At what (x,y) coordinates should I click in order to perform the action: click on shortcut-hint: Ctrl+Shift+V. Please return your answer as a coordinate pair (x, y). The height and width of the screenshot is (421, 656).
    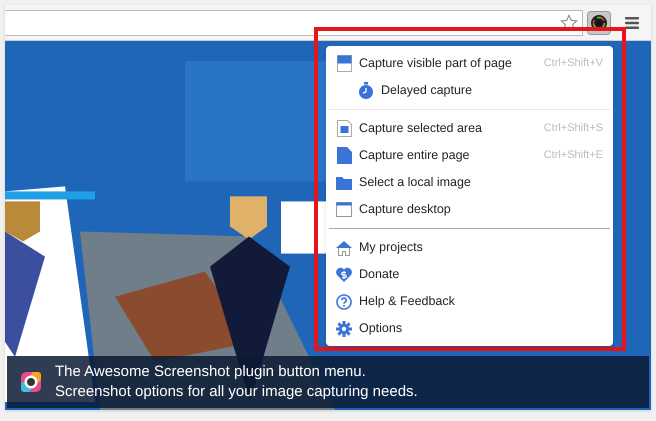
    Looking at the image, I should click on (573, 64).